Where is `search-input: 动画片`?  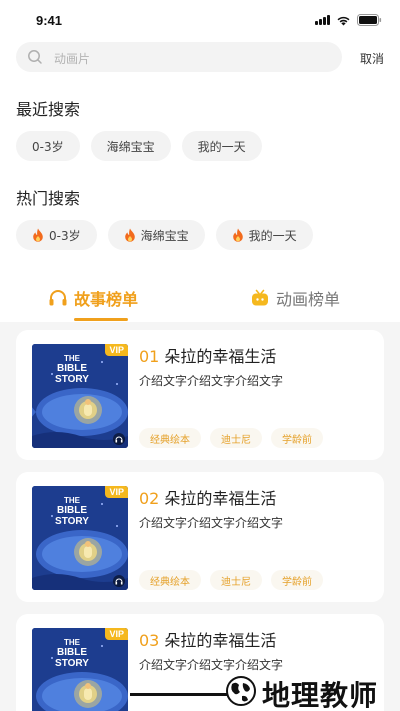 search-input: 动画片 is located at coordinates (179, 57).